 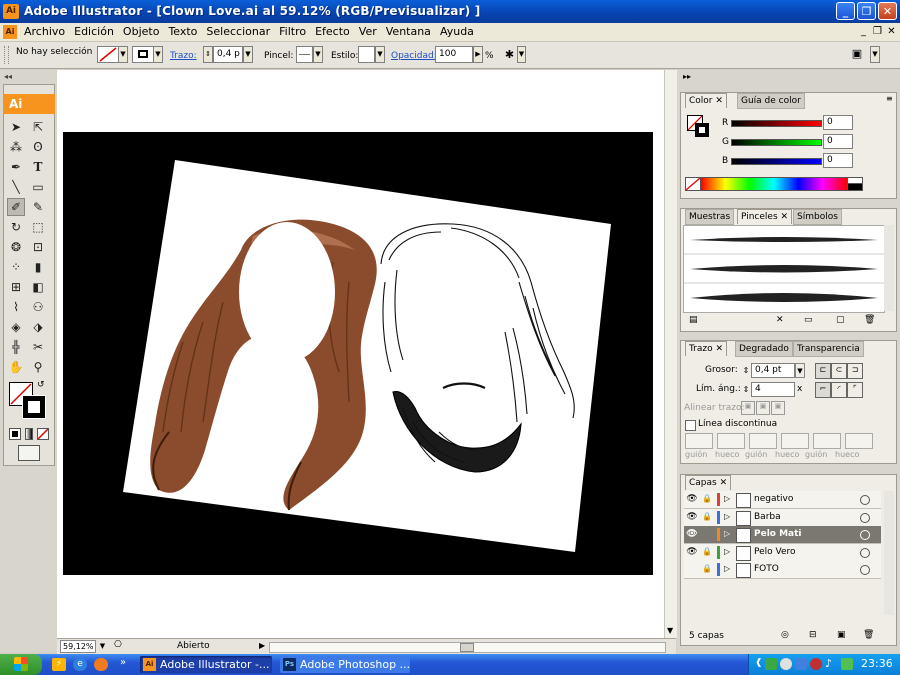 What do you see at coordinates (78, 646) in the screenshot?
I see `zoom-input: 59,12%` at bounding box center [78, 646].